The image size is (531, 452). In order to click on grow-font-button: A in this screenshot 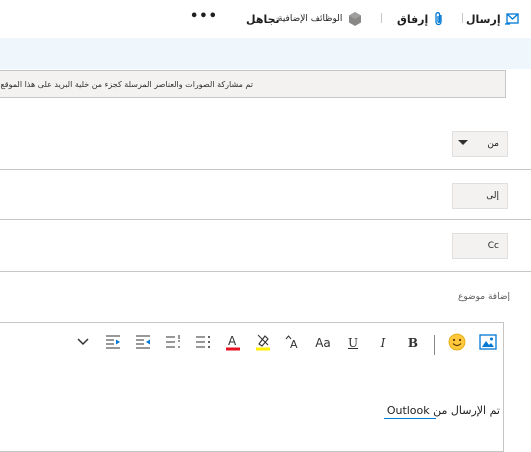, I will do `click(293, 343)`.